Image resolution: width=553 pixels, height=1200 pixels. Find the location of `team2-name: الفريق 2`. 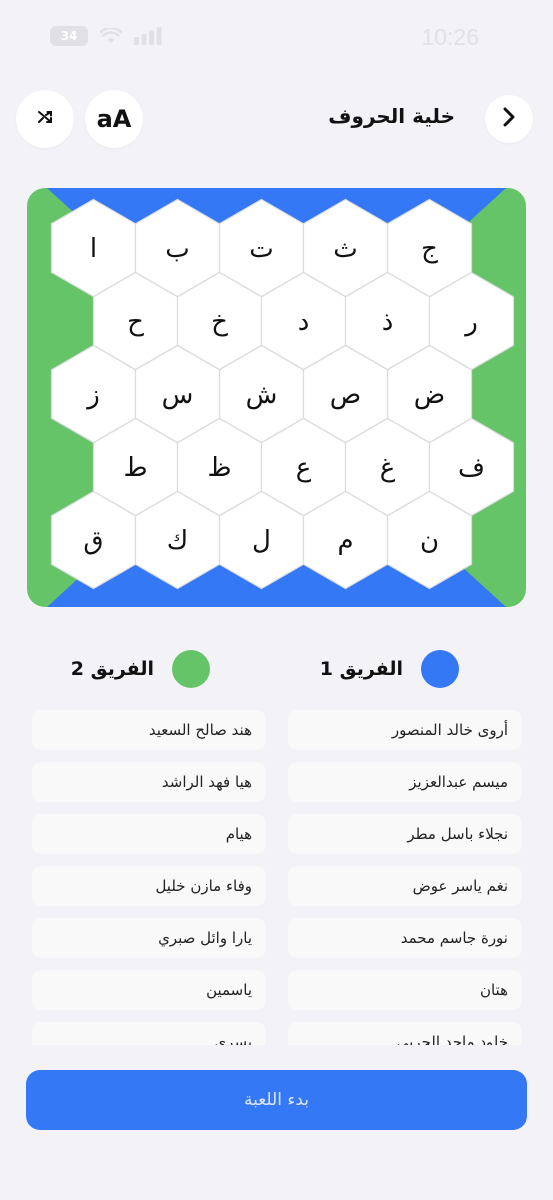

team2-name: الفريق 2 is located at coordinates (112, 669).